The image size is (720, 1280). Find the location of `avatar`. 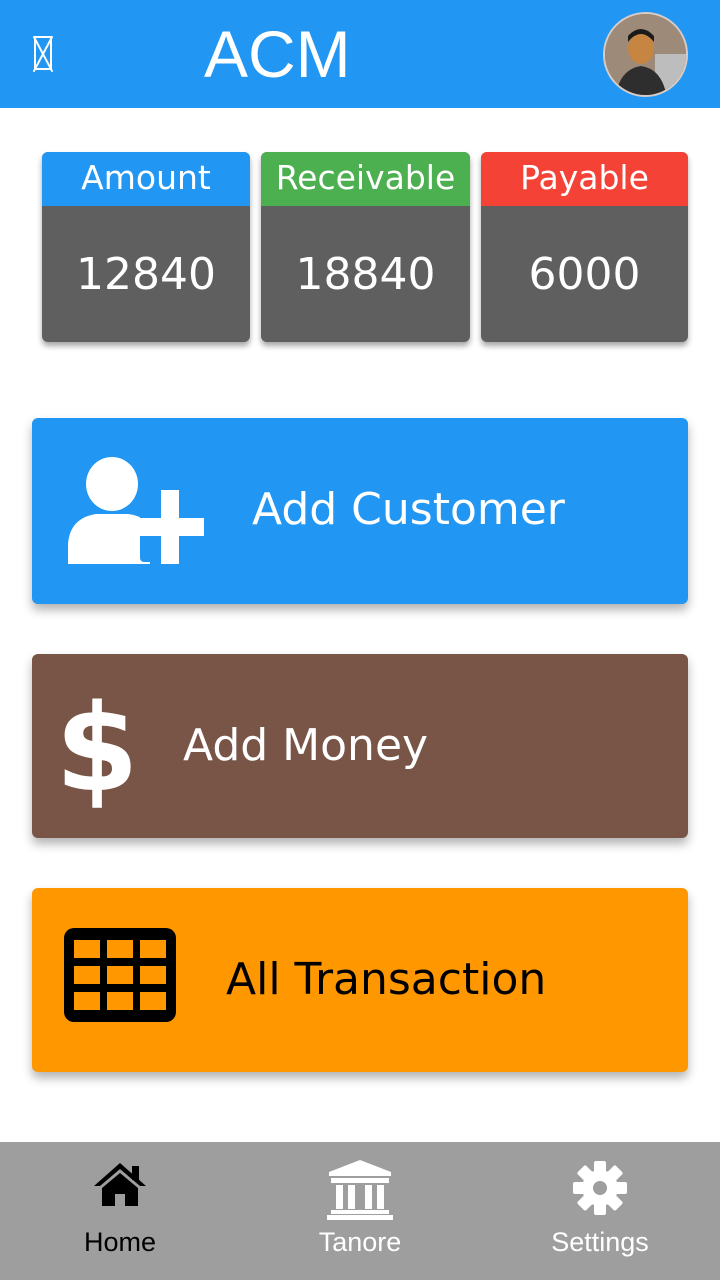

avatar is located at coordinates (645, 54).